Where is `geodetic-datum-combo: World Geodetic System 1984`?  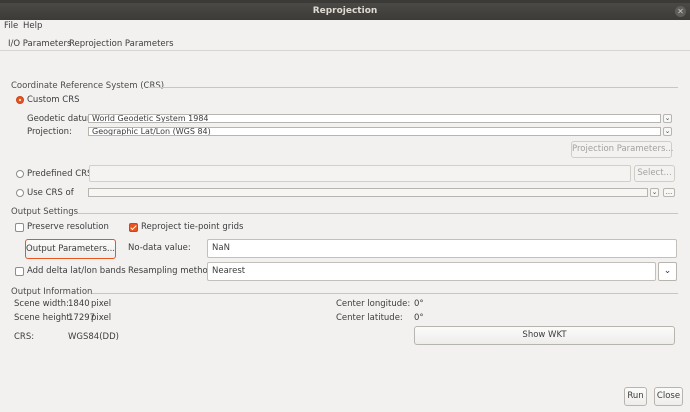 geodetic-datum-combo: World Geodetic System 1984 is located at coordinates (374, 118).